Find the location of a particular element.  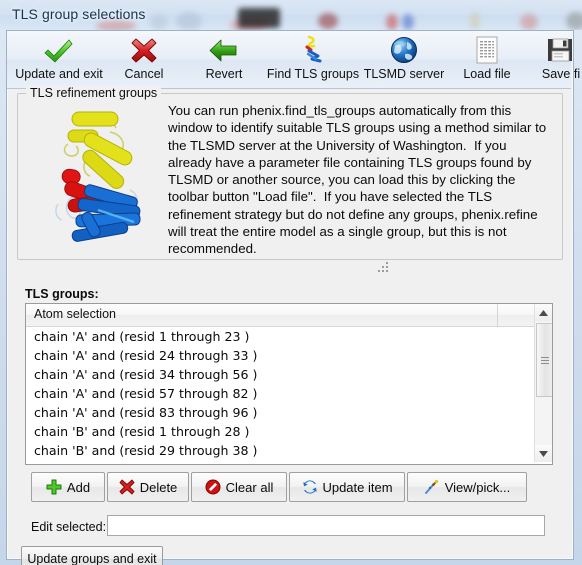

title-bar: TLS group selections is located at coordinates (291, 15).